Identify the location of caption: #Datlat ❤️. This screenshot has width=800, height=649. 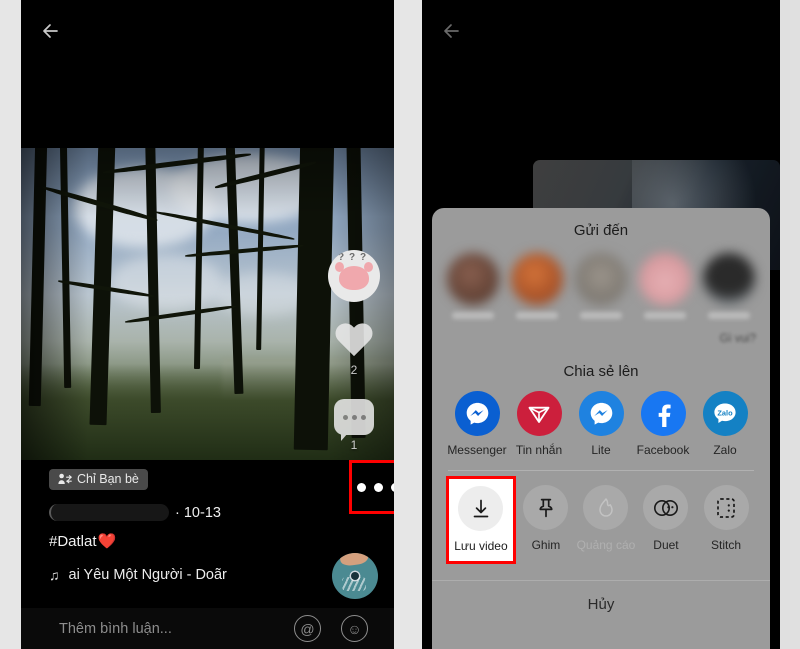
(83, 541).